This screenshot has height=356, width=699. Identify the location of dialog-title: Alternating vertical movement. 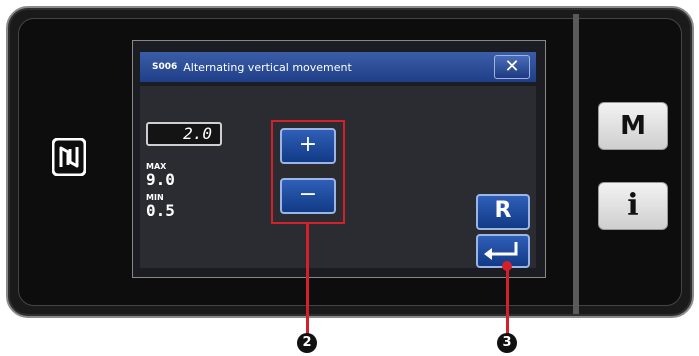
(267, 67).